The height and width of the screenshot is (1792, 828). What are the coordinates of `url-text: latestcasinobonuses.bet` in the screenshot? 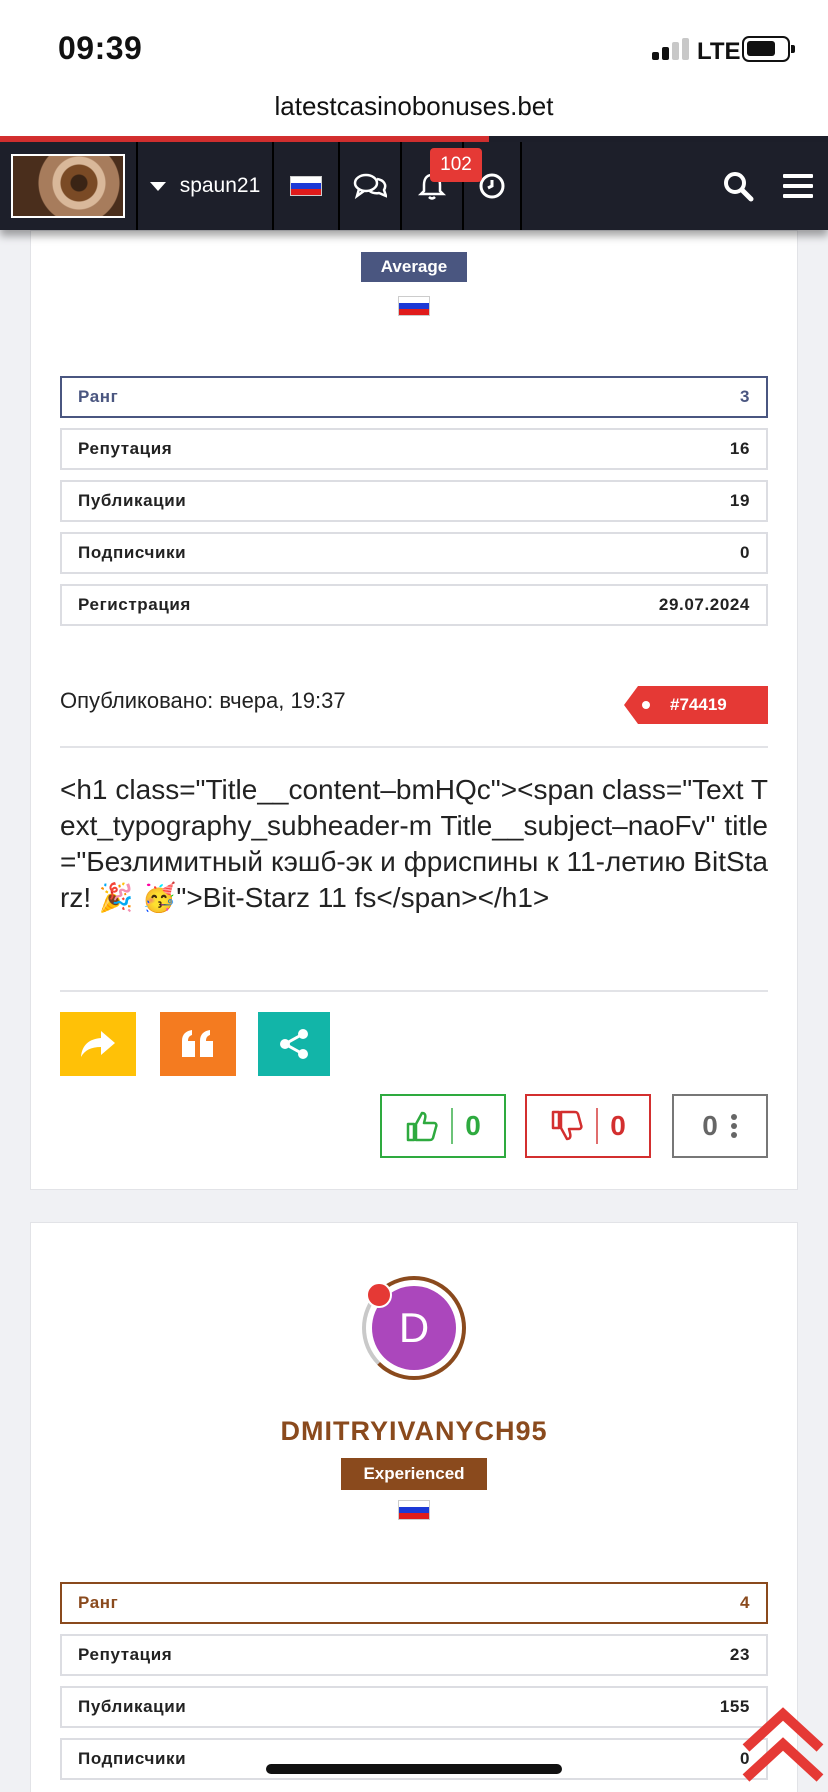 It's located at (414, 106).